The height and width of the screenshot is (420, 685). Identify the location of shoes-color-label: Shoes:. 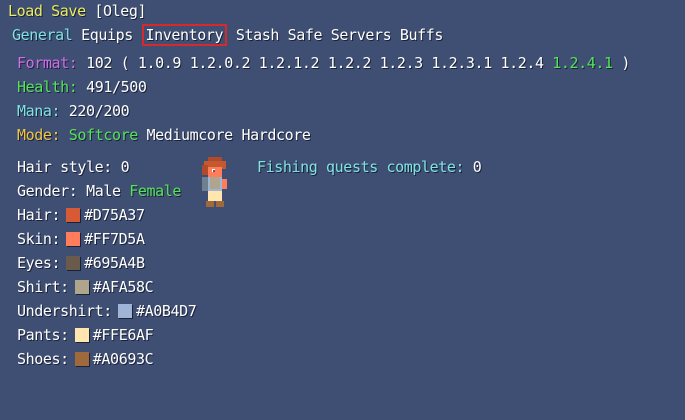
(43, 359).